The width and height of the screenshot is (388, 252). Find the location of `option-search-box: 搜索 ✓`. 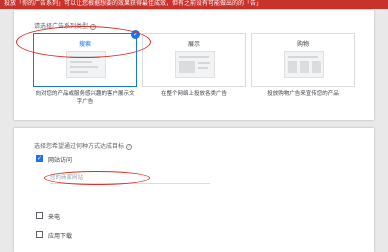

option-search-box: 搜索 ✓ is located at coordinates (86, 58).